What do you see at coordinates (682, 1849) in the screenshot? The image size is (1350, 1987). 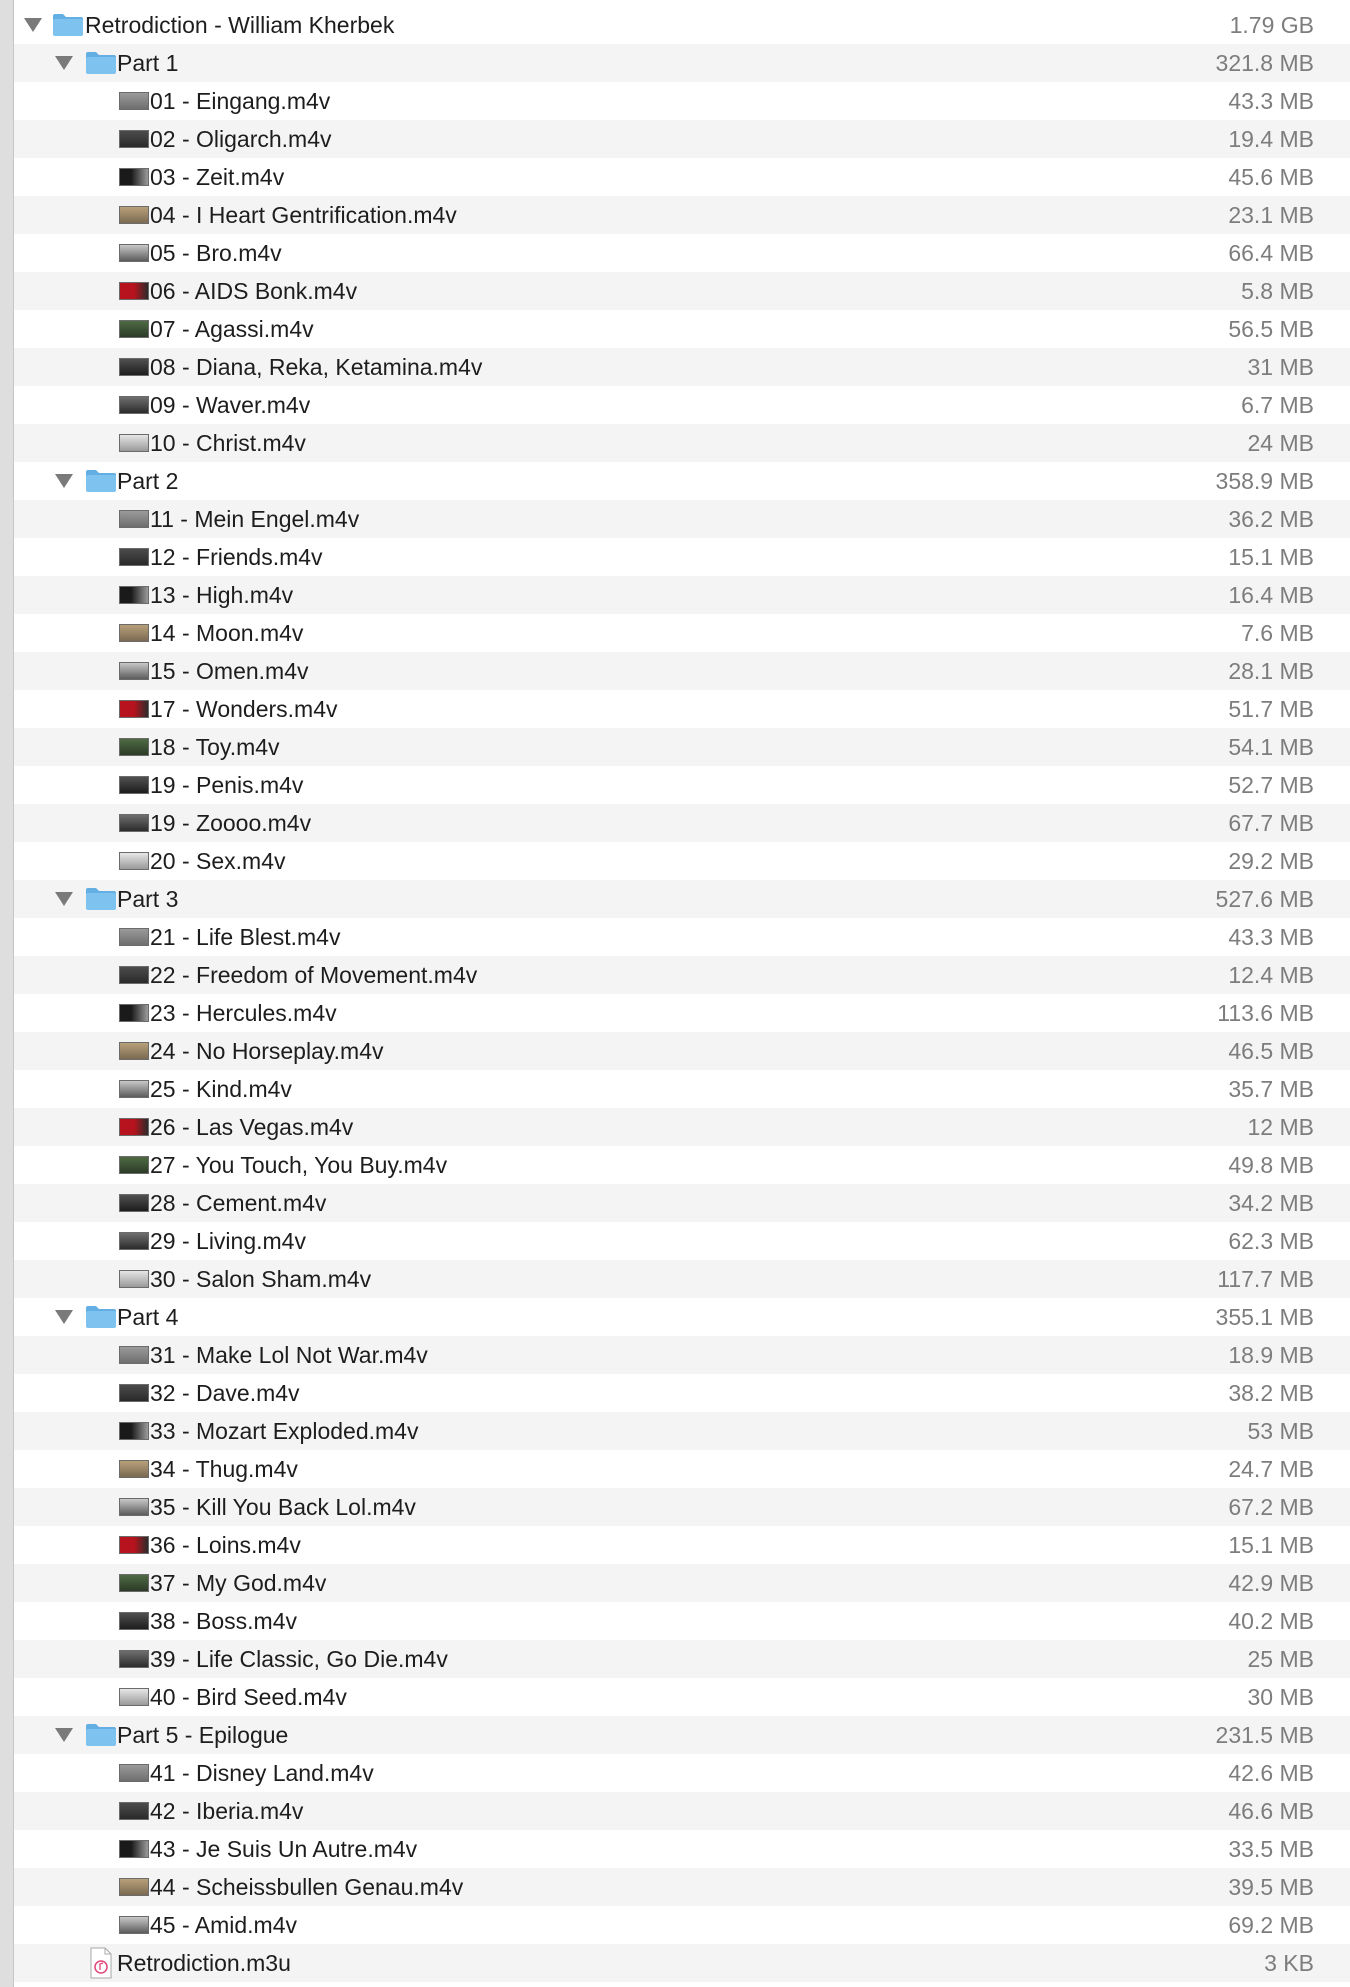 I see `file-row: 43 - Je Suis Un Autre.m4v 33.5 MB` at bounding box center [682, 1849].